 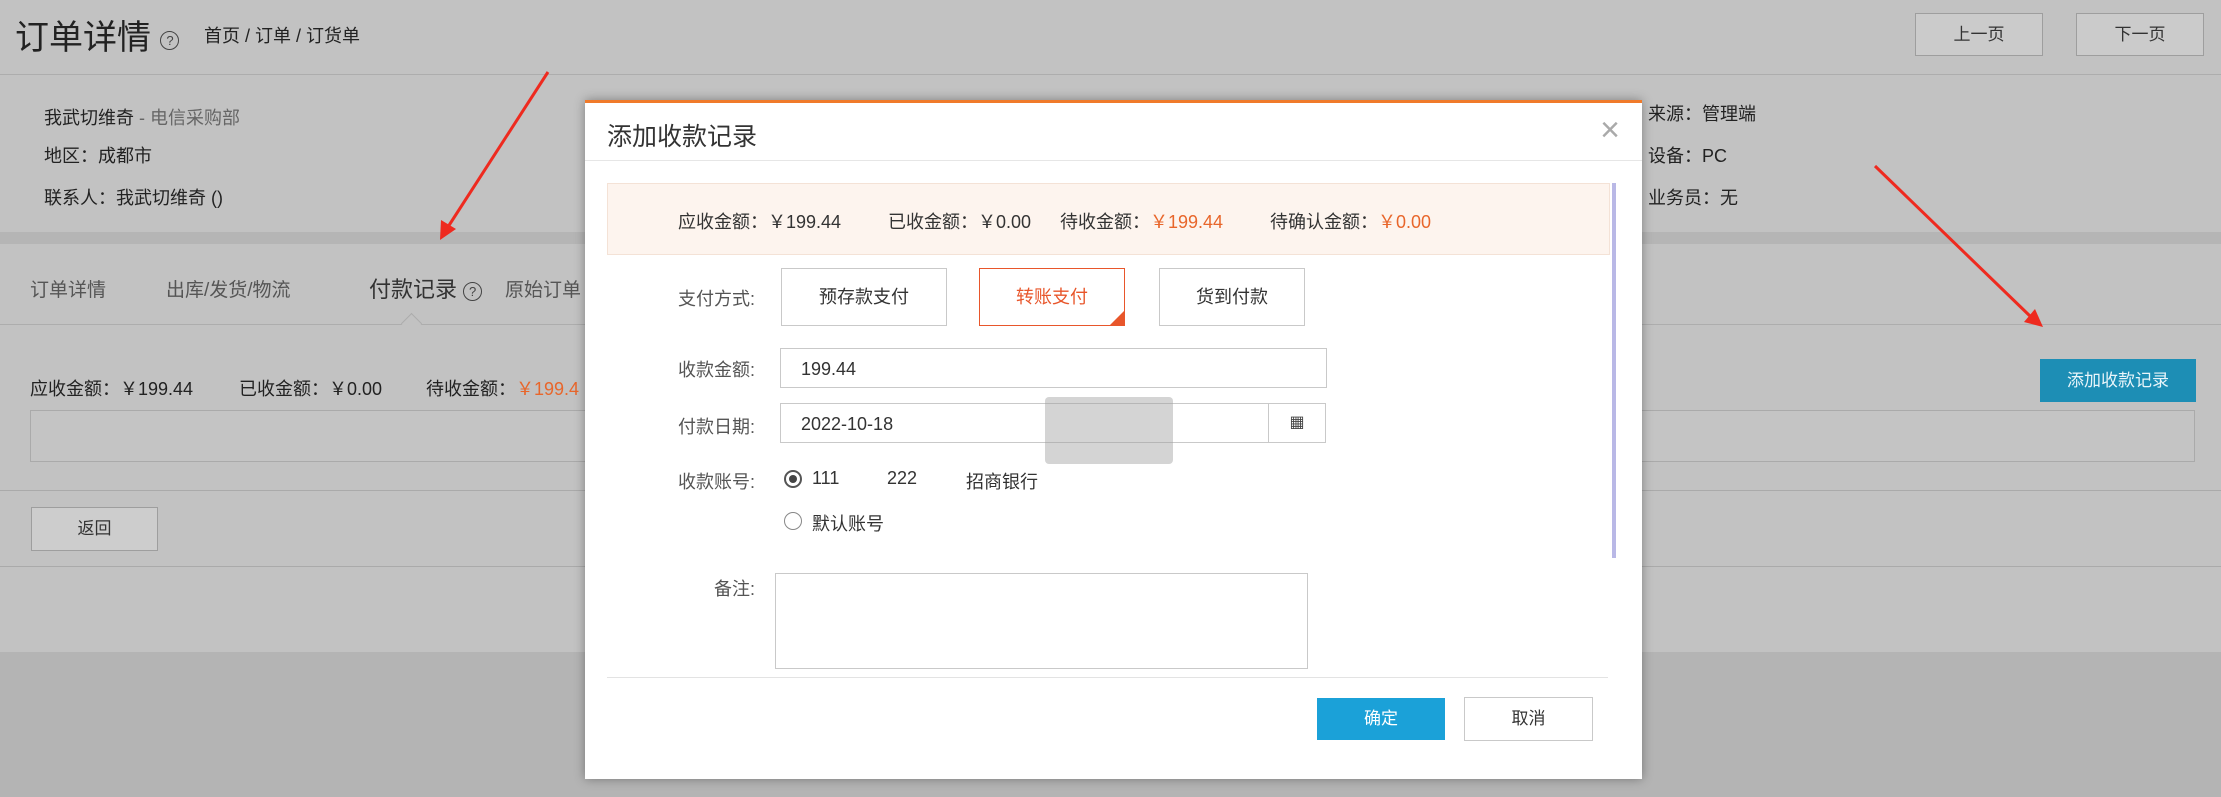 I want to click on account-bank: 招商银行, so click(x=1002, y=482).